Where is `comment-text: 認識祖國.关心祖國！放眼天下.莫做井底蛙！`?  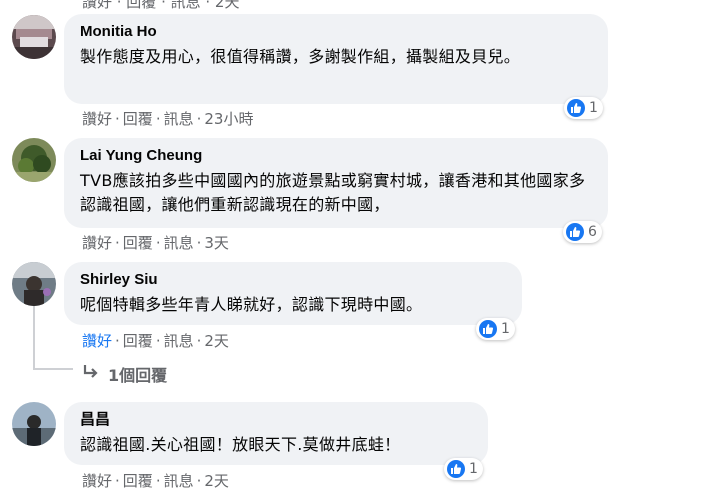
comment-text: 認識祖國.关心祖國！放眼天下.莫做井底蛙！ is located at coordinates (240, 444).